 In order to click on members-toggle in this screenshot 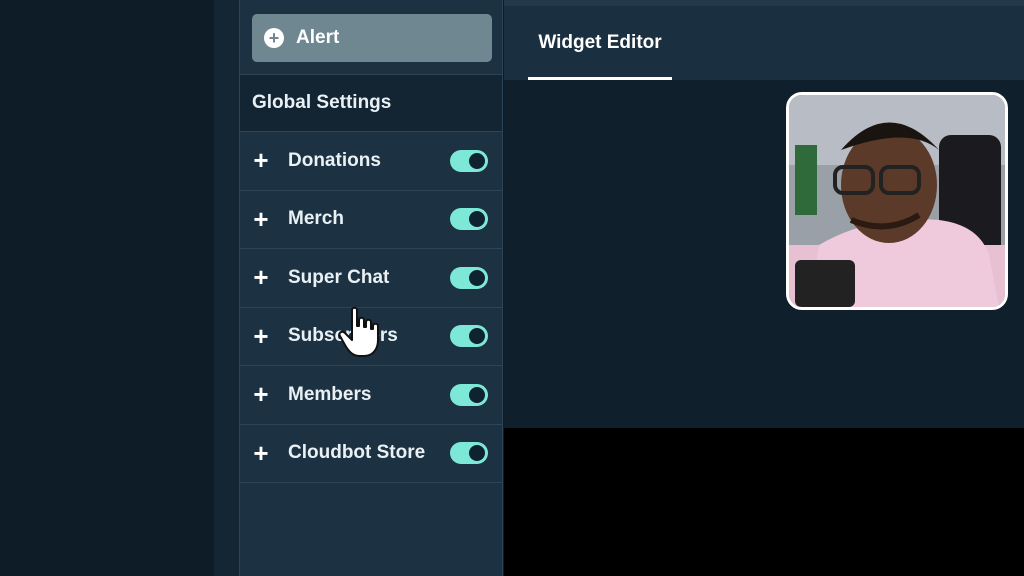, I will do `click(469, 394)`.